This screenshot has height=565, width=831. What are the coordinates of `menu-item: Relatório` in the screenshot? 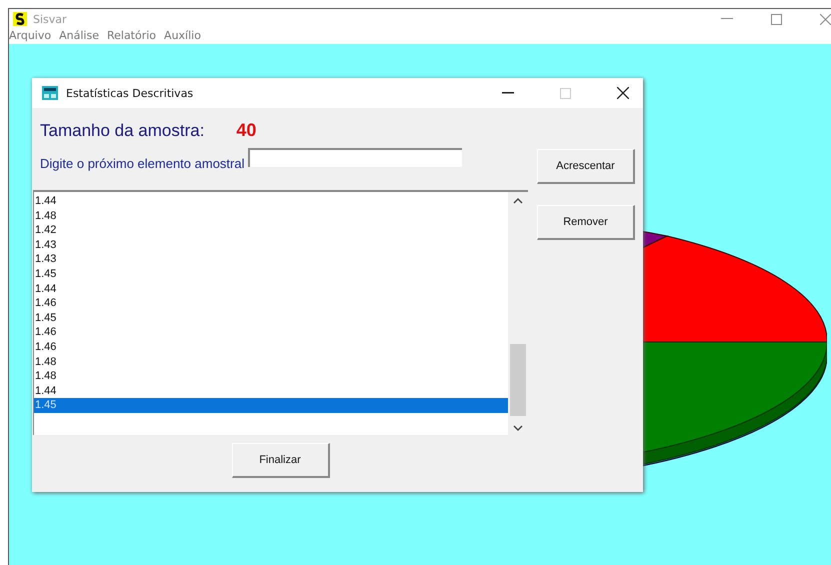 It's located at (131, 36).